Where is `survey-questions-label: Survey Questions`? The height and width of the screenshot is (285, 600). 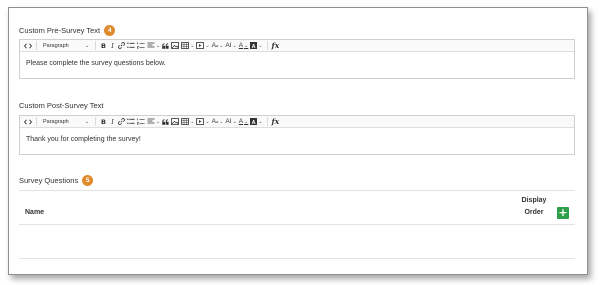
survey-questions-label: Survey Questions is located at coordinates (49, 180).